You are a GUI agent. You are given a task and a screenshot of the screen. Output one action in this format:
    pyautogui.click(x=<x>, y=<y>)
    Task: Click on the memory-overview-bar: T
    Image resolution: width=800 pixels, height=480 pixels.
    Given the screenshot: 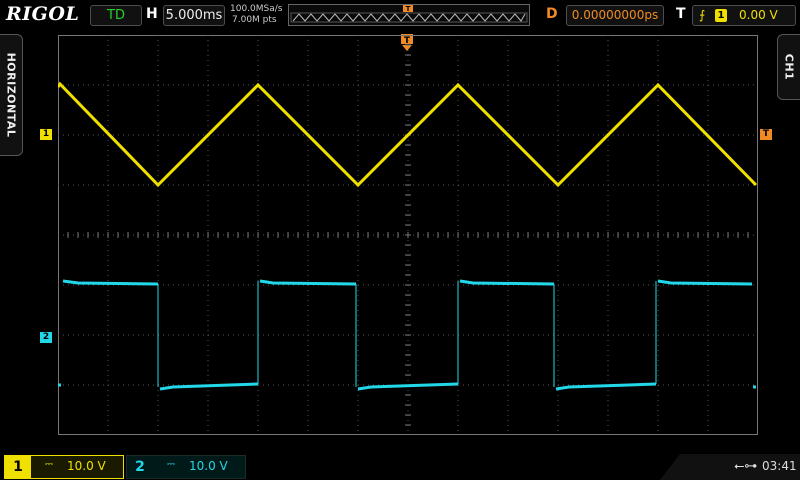 What is the action you would take?
    pyautogui.click(x=409, y=15)
    